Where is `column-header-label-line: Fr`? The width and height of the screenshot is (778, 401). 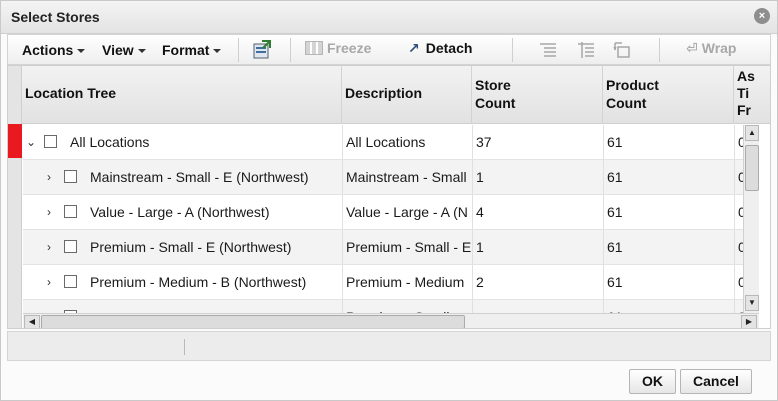
column-header-label-line: Fr is located at coordinates (744, 110).